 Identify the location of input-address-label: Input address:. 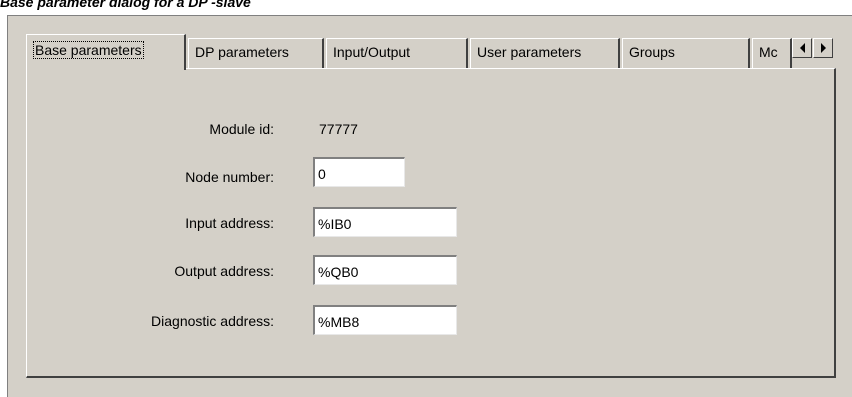
(229, 223).